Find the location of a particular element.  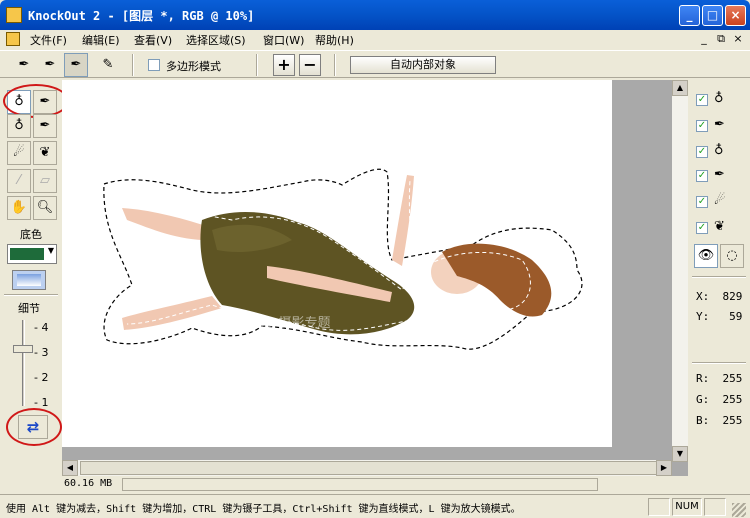

scroll-down-arrow-icon: ▼ is located at coordinates (680, 454).